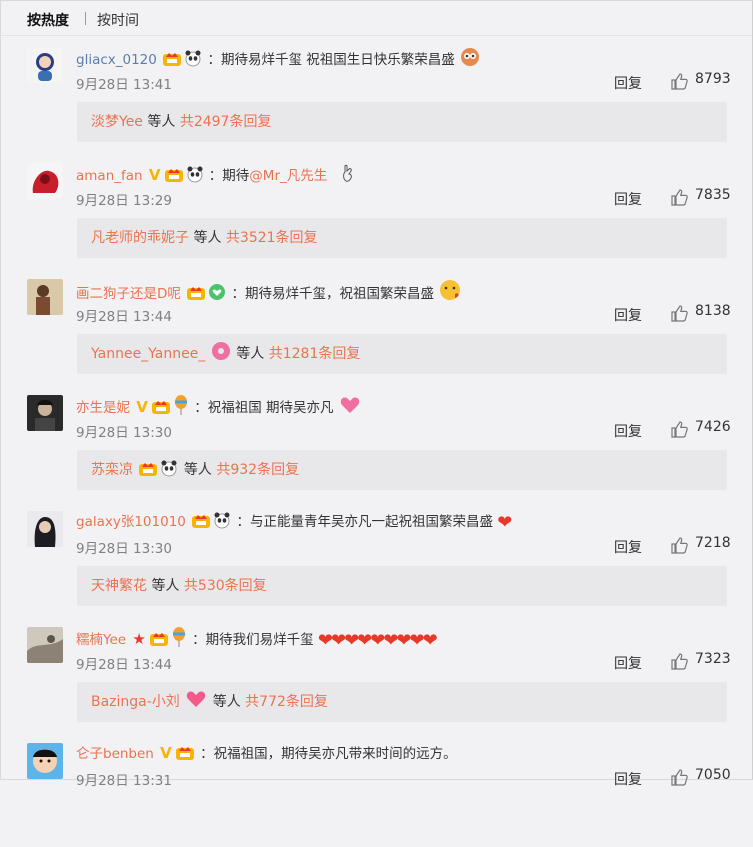 Image resolution: width=753 pixels, height=847 pixels. Describe the element at coordinates (119, 586) in the screenshot. I see `sub-reply-user: 天神繁花` at that location.